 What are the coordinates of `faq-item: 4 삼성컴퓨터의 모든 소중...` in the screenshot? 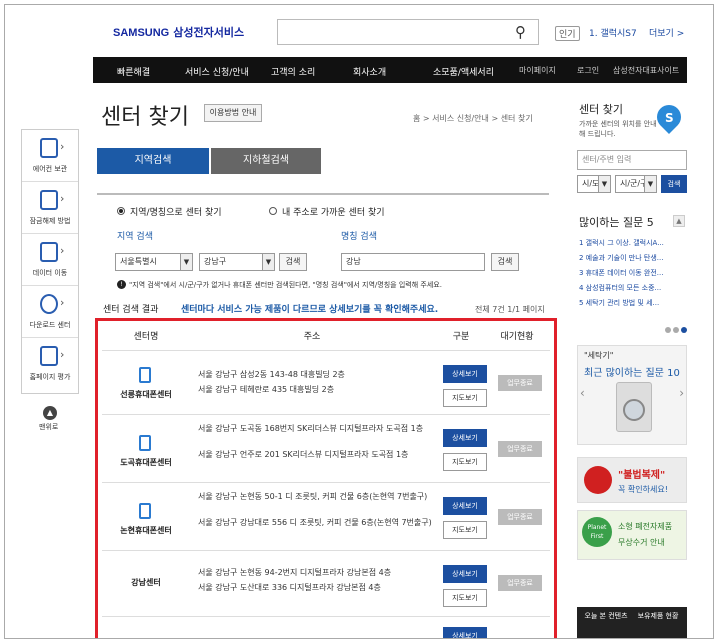 It's located at (620, 288).